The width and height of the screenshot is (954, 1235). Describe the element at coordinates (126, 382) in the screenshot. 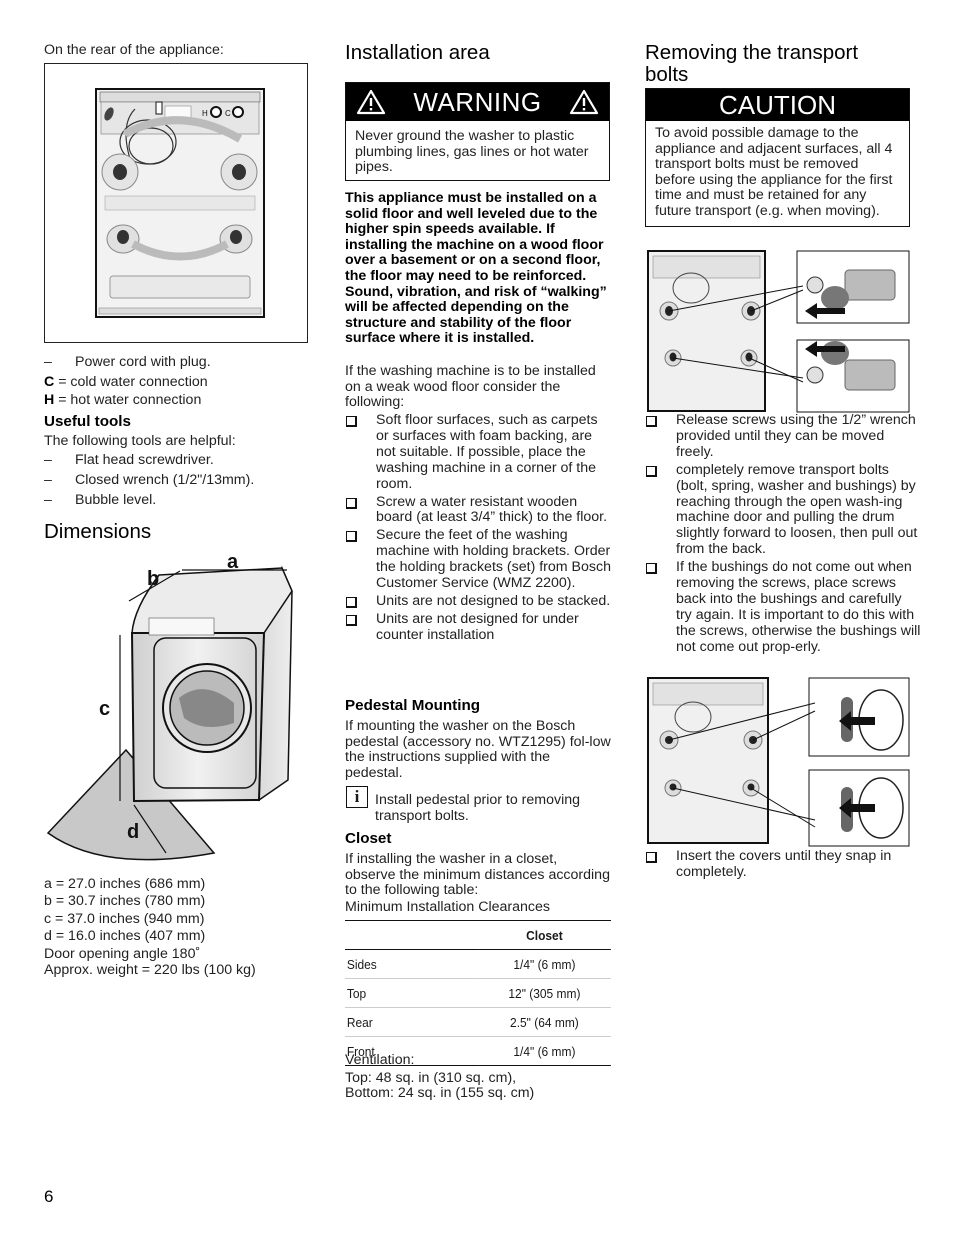

I see `cold-connection-line: C = cold water connection` at that location.